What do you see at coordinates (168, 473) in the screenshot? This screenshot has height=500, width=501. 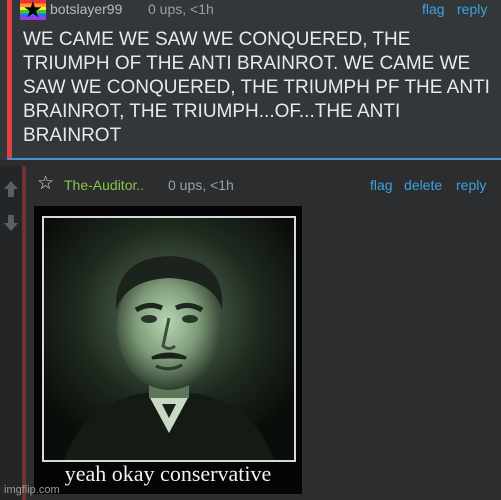 I see `meme-caption: yeah okay conservative` at bounding box center [168, 473].